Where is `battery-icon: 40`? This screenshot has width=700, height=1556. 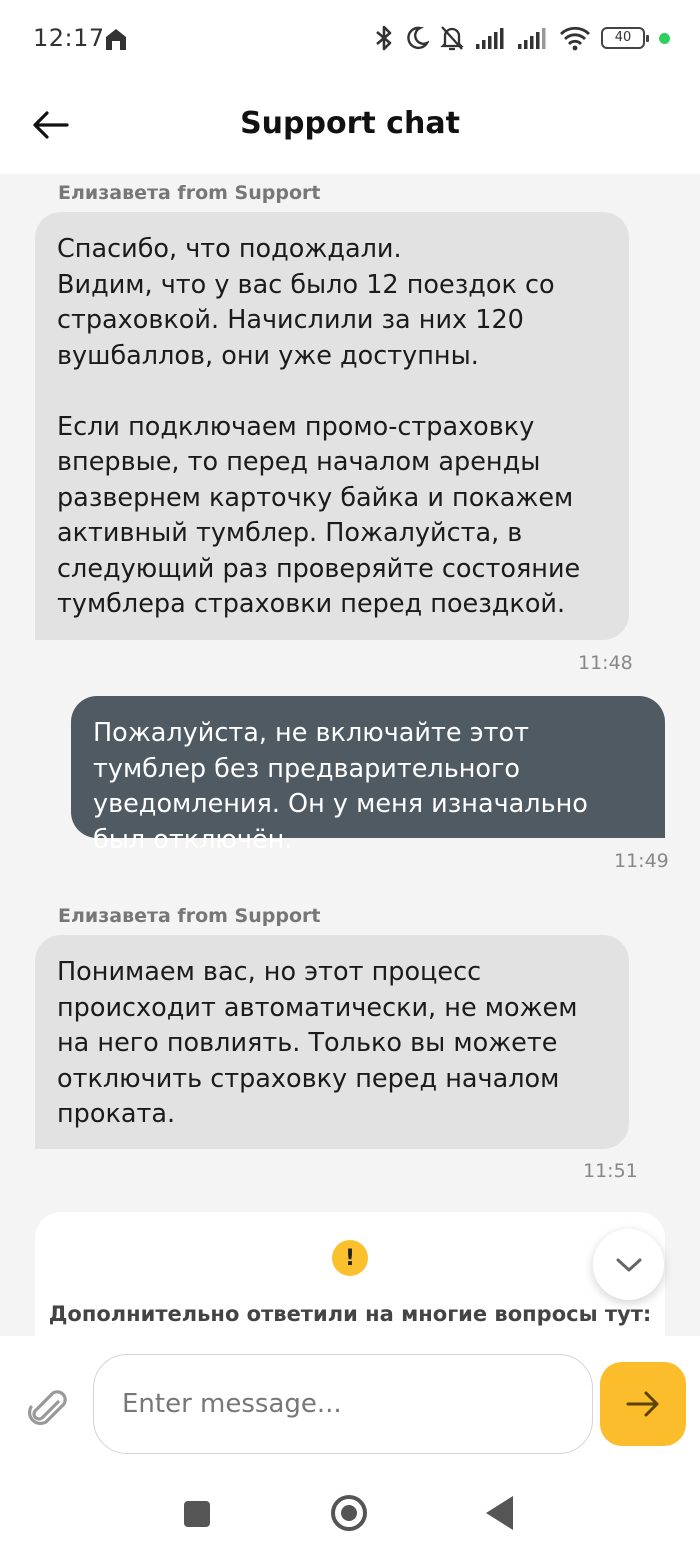
battery-icon: 40 is located at coordinates (625, 38).